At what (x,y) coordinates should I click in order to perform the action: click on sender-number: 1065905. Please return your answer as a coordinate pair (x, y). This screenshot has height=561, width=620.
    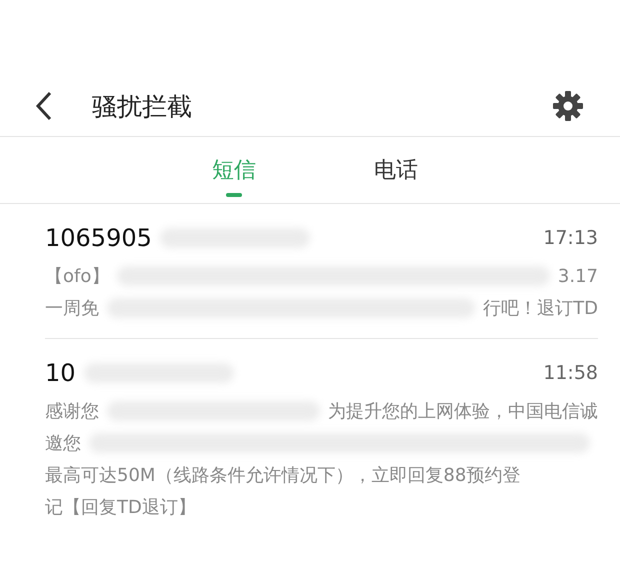
    Looking at the image, I should click on (98, 238).